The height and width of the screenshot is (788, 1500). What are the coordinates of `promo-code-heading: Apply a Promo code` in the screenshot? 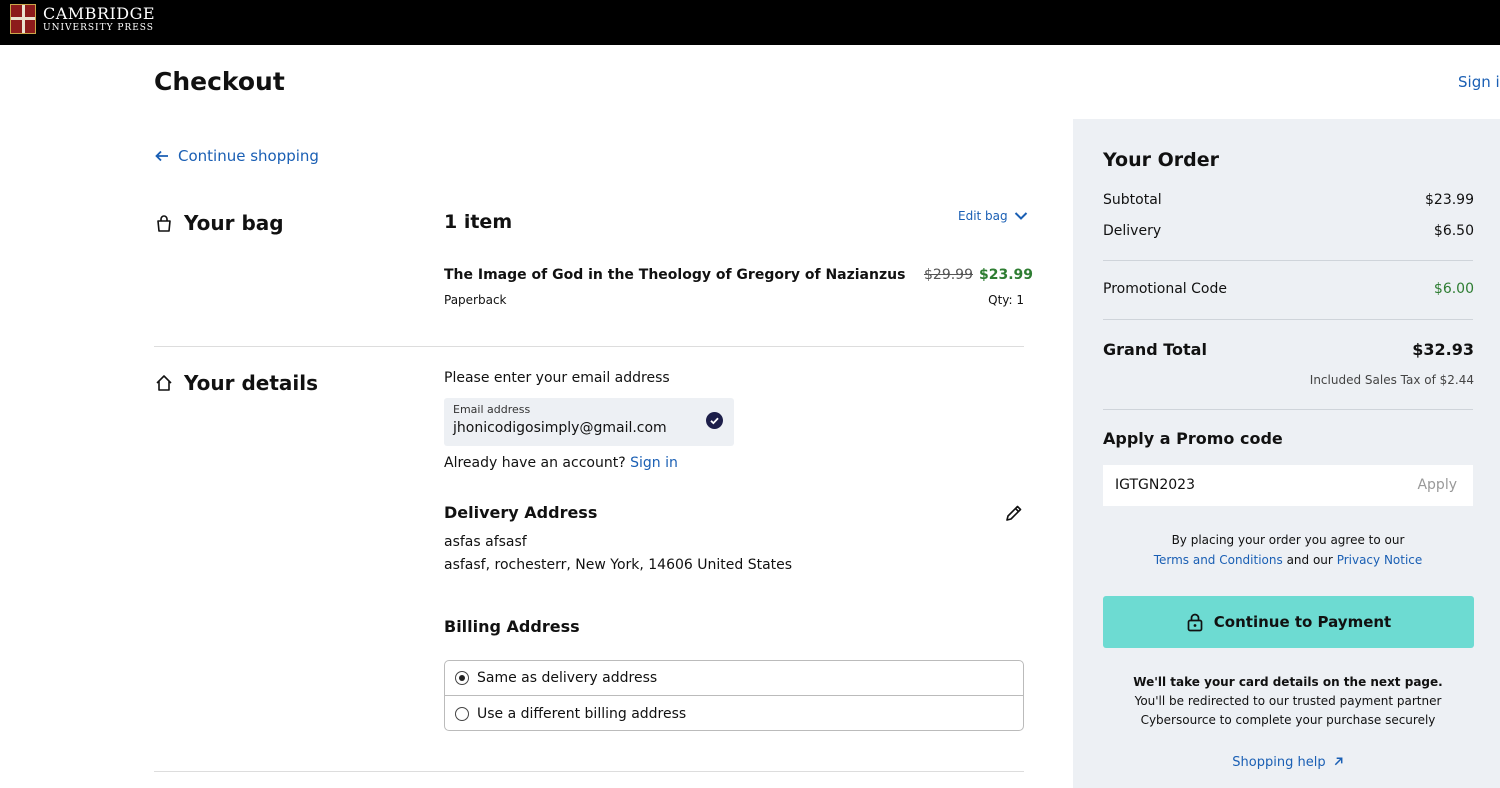 It's located at (1193, 438).